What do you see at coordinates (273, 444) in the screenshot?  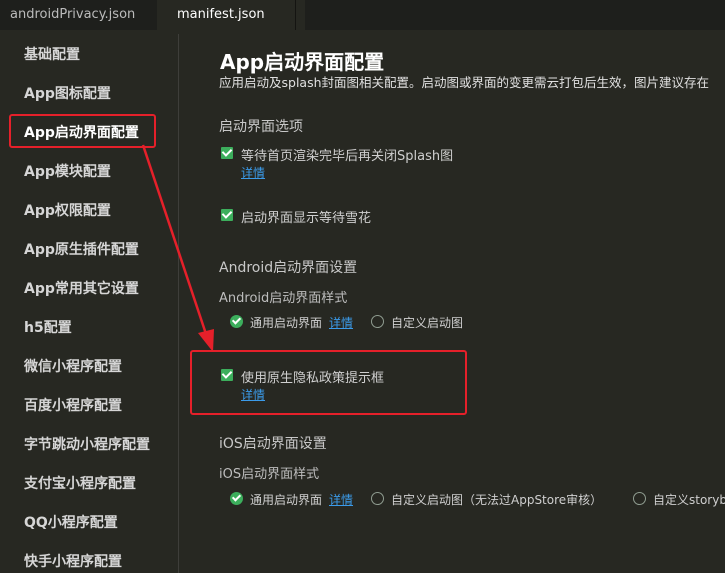 I see `ios-splash-heading: iOS启动界面设置` at bounding box center [273, 444].